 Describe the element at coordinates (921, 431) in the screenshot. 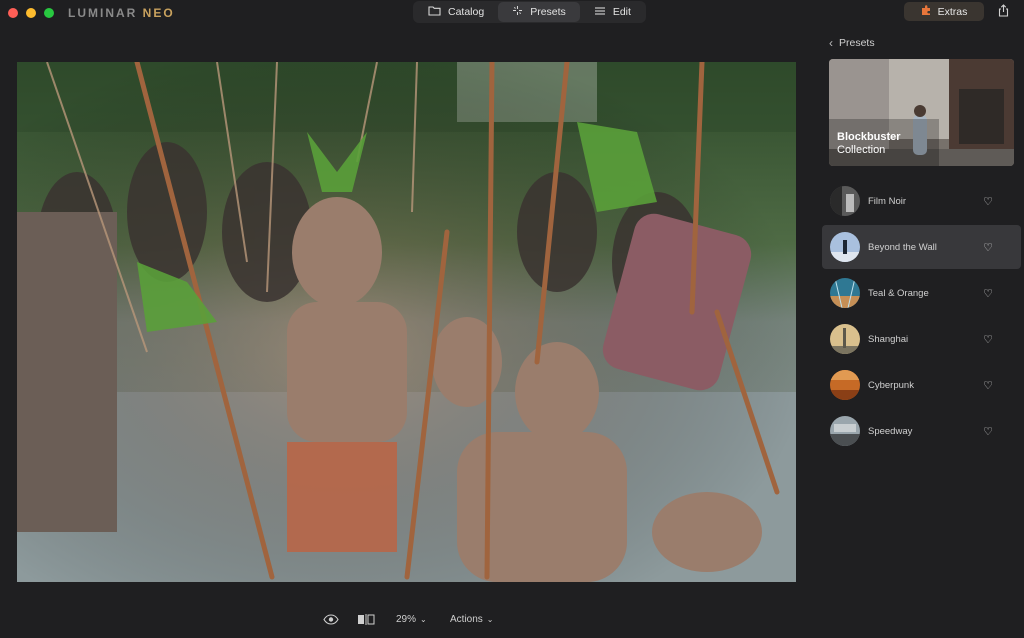

I see `preset-item-speedway: Speedway ♡` at that location.